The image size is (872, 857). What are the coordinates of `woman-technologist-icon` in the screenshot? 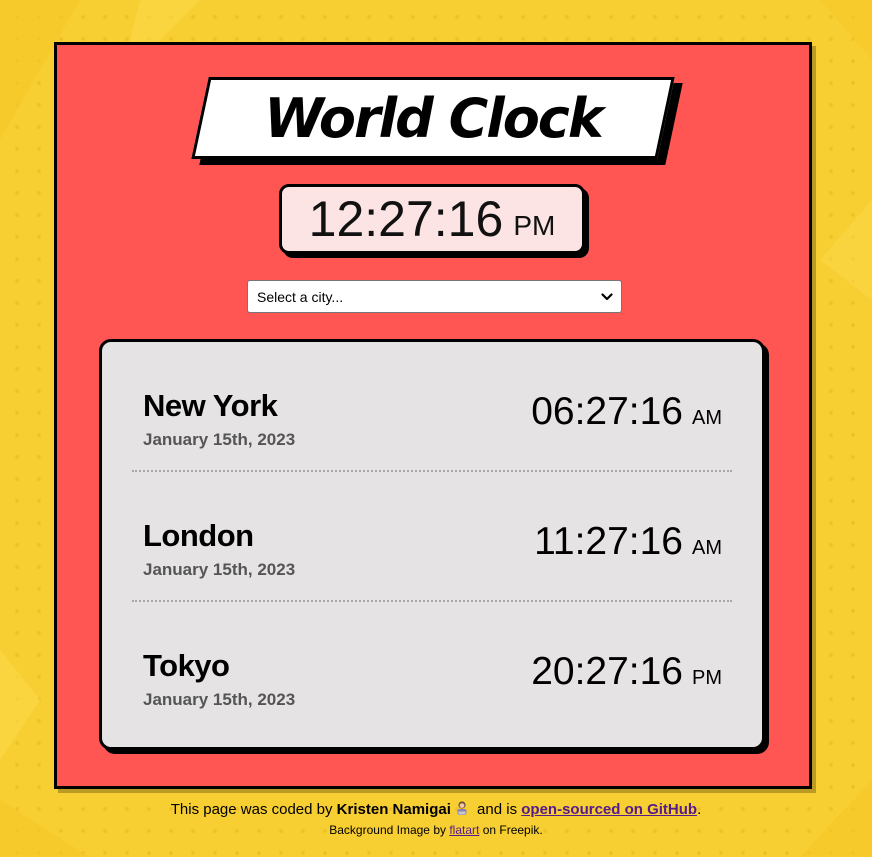 It's located at (462, 810).